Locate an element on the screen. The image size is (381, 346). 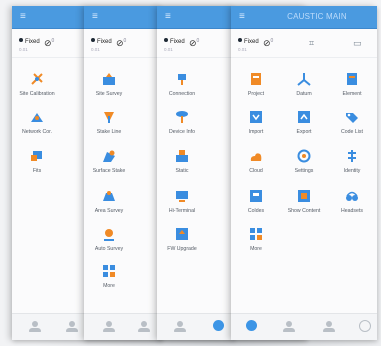
headsets-button: Headsets is located at coordinates (352, 201).